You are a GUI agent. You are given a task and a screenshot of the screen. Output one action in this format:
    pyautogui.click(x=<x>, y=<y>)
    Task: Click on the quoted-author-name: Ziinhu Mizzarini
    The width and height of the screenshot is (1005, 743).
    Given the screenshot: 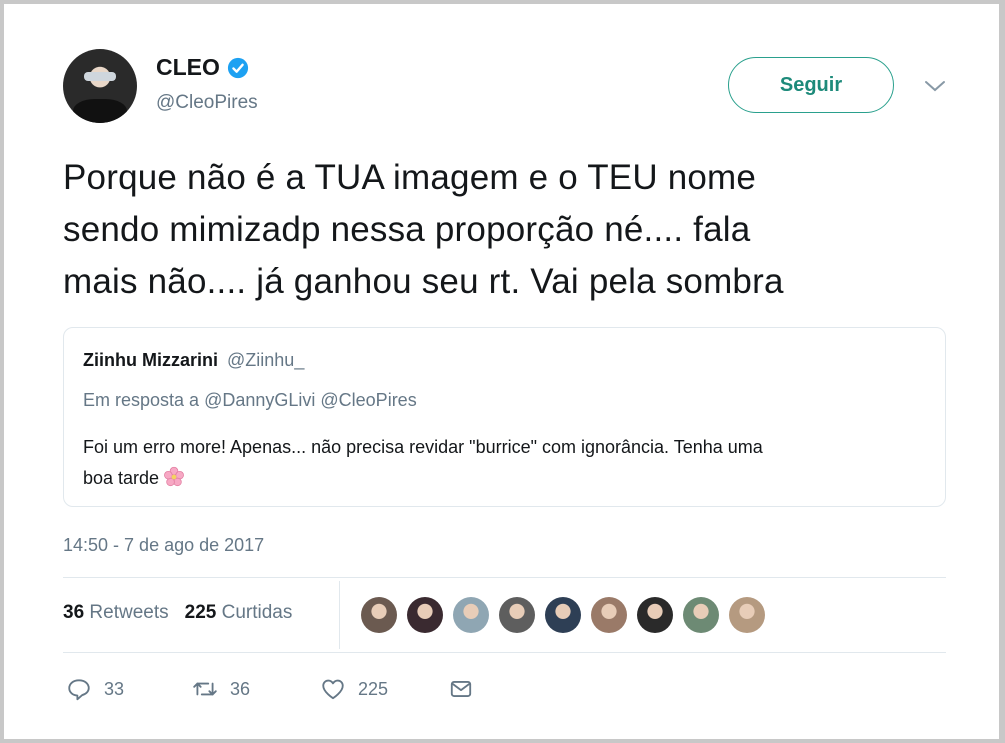 What is the action you would take?
    pyautogui.click(x=150, y=360)
    